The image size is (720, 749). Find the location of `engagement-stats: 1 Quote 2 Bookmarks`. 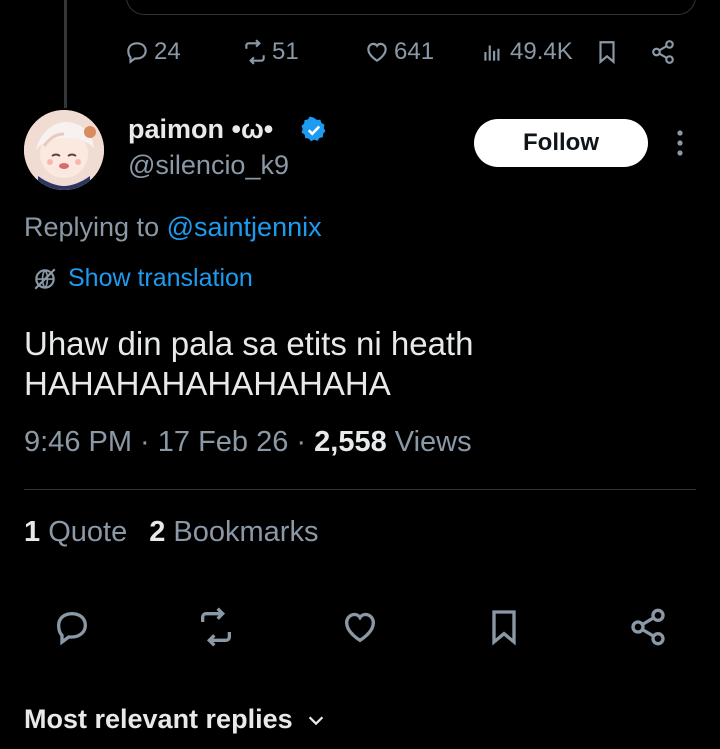

engagement-stats: 1 Quote 2 Bookmarks is located at coordinates (171, 532).